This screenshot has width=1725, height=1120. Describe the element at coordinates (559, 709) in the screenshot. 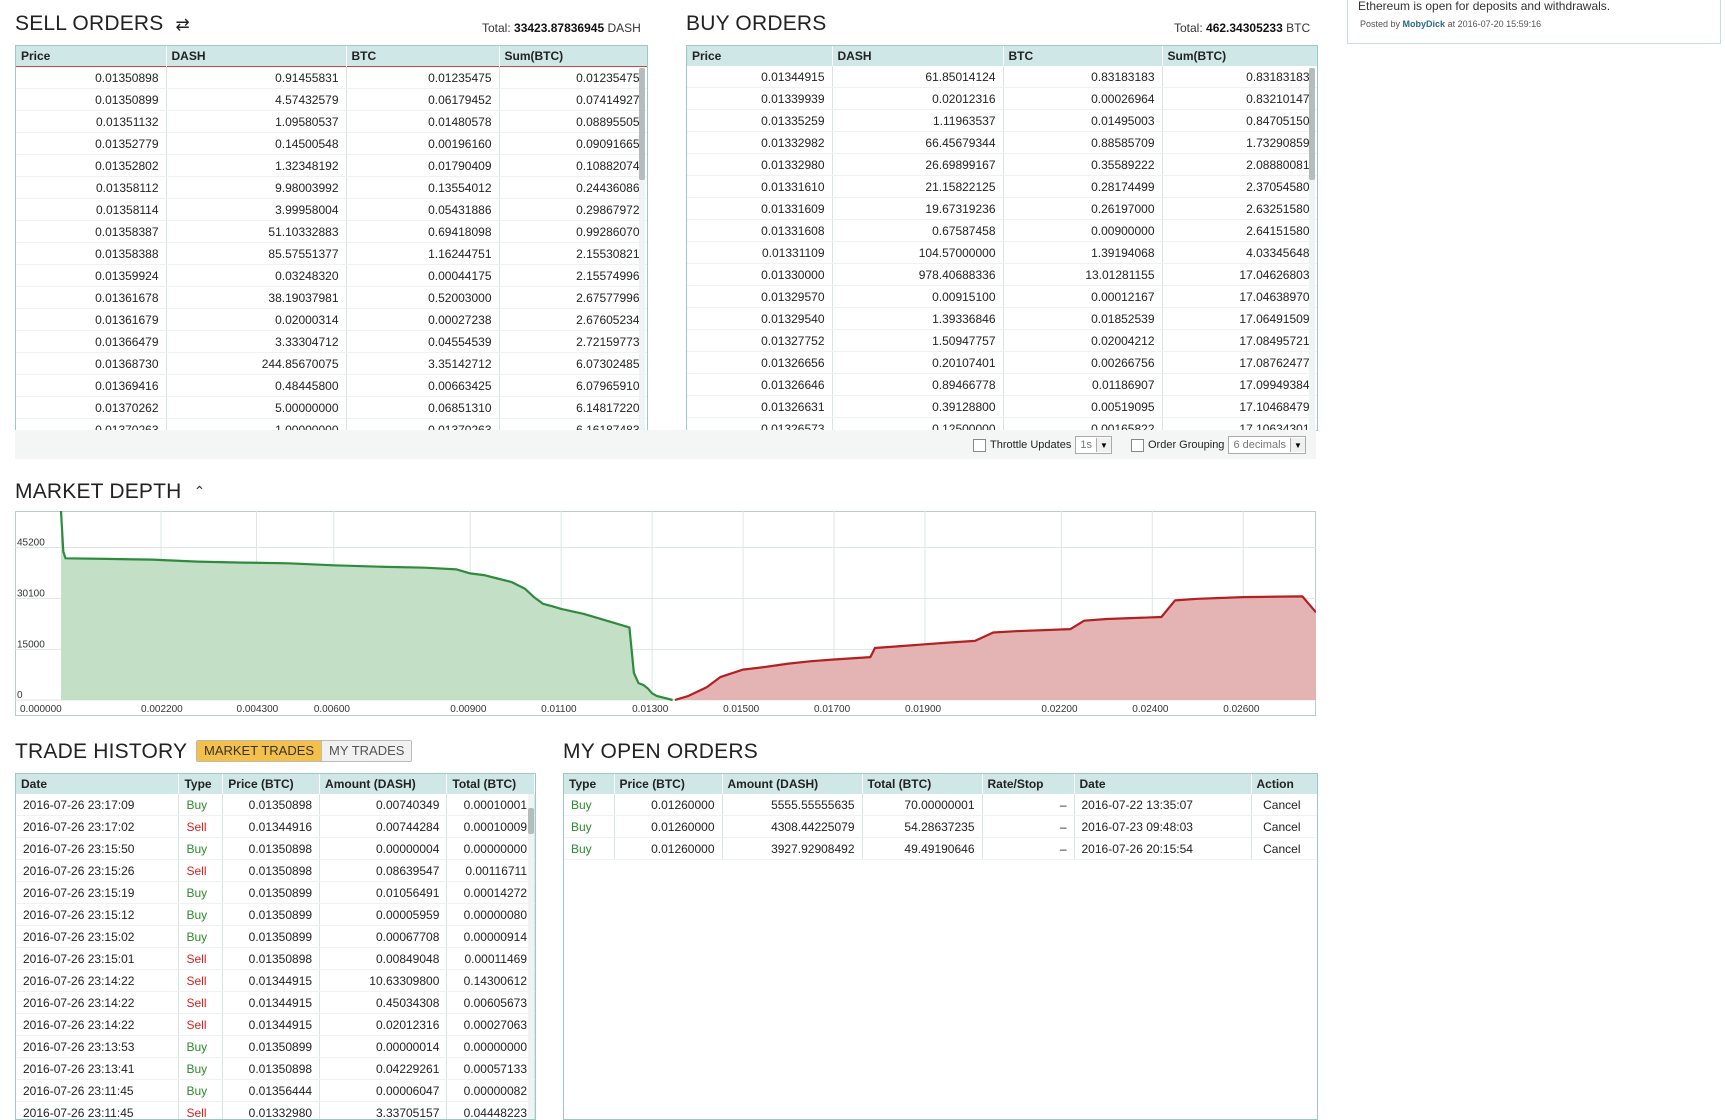

I see `x-tick-label: 0.01100` at that location.